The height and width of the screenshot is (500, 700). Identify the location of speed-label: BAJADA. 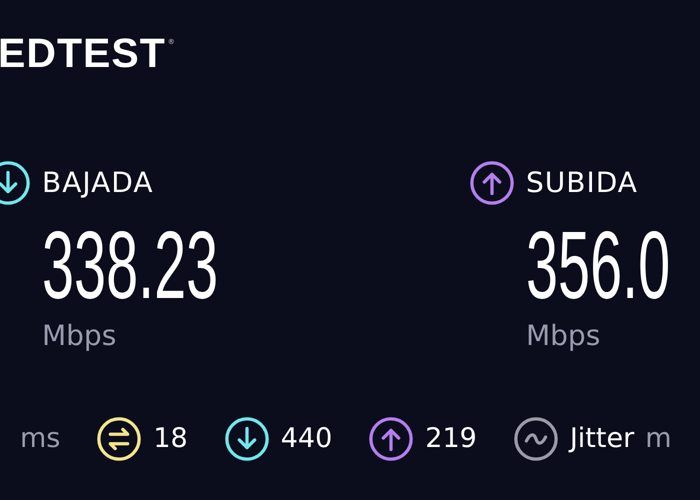
(98, 183).